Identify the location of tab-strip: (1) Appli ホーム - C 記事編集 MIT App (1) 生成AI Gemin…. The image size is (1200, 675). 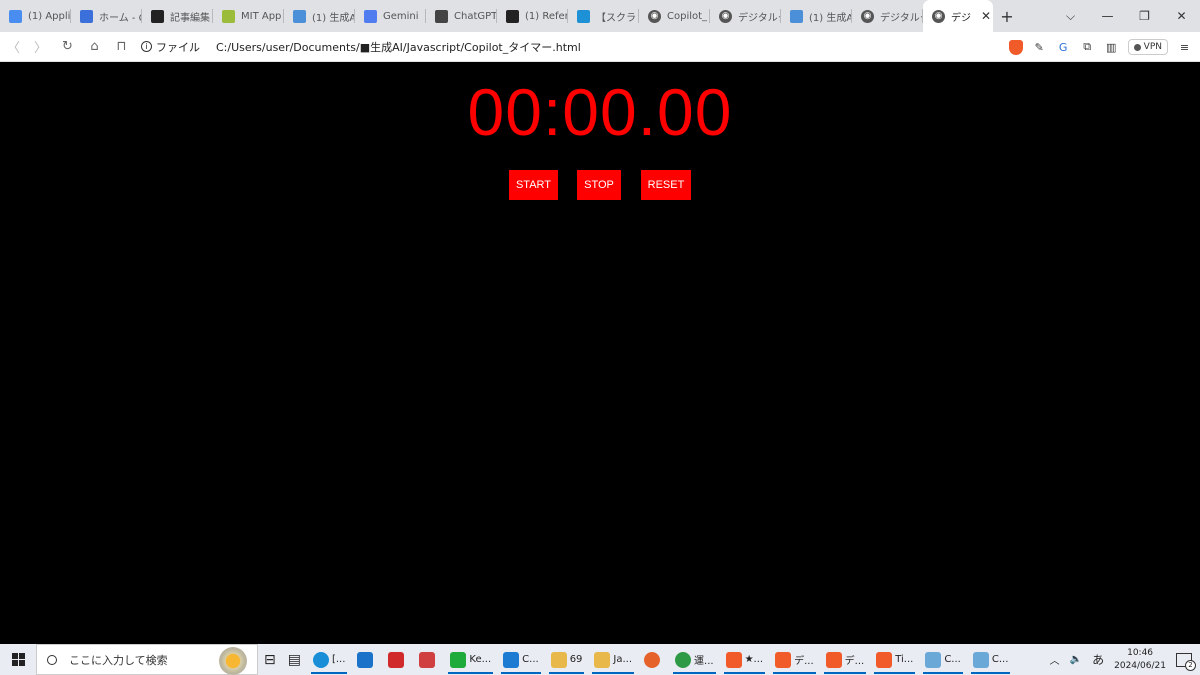
(600, 16).